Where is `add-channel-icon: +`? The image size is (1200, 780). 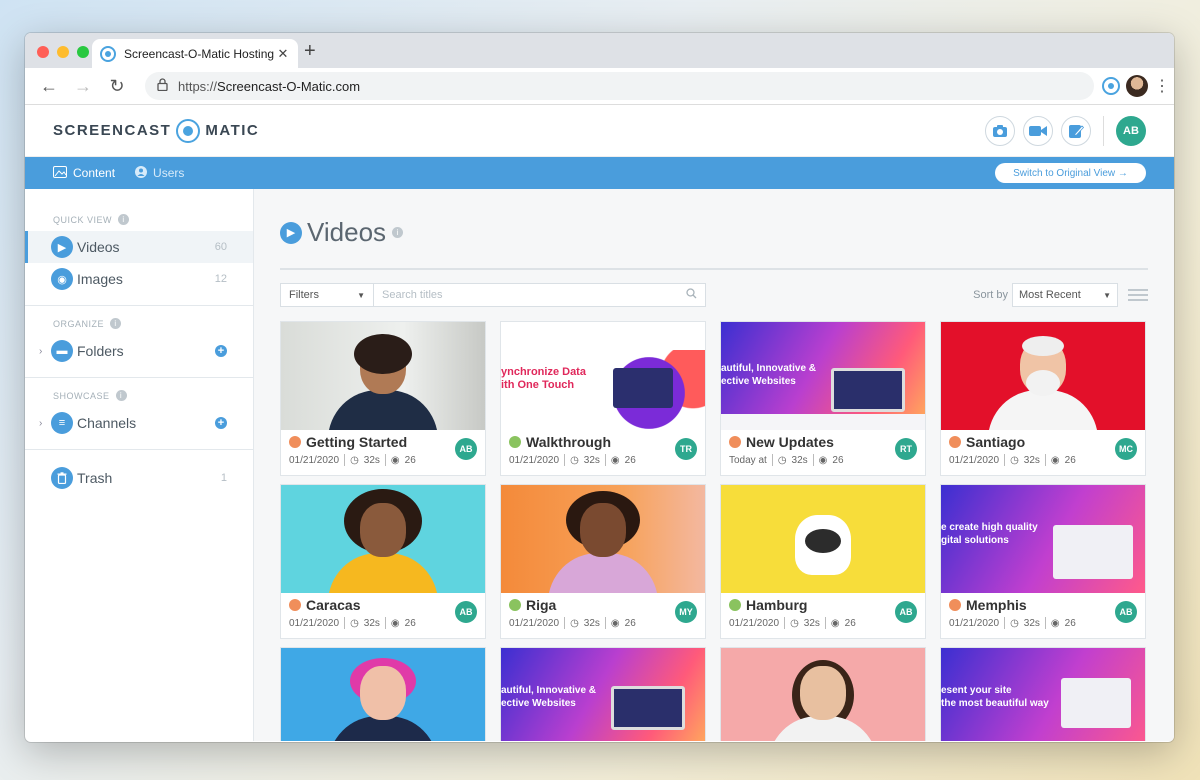 add-channel-icon: + is located at coordinates (221, 423).